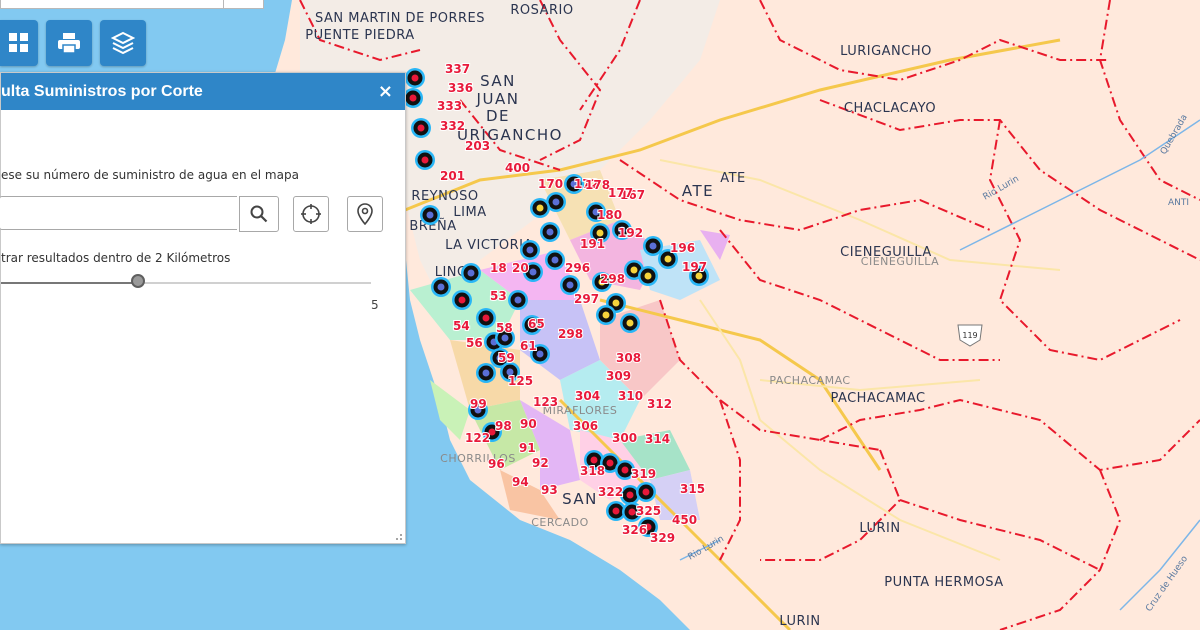 The width and height of the screenshot is (1200, 630). Describe the element at coordinates (498, 296) in the screenshot. I see `outage-number: 53` at that location.